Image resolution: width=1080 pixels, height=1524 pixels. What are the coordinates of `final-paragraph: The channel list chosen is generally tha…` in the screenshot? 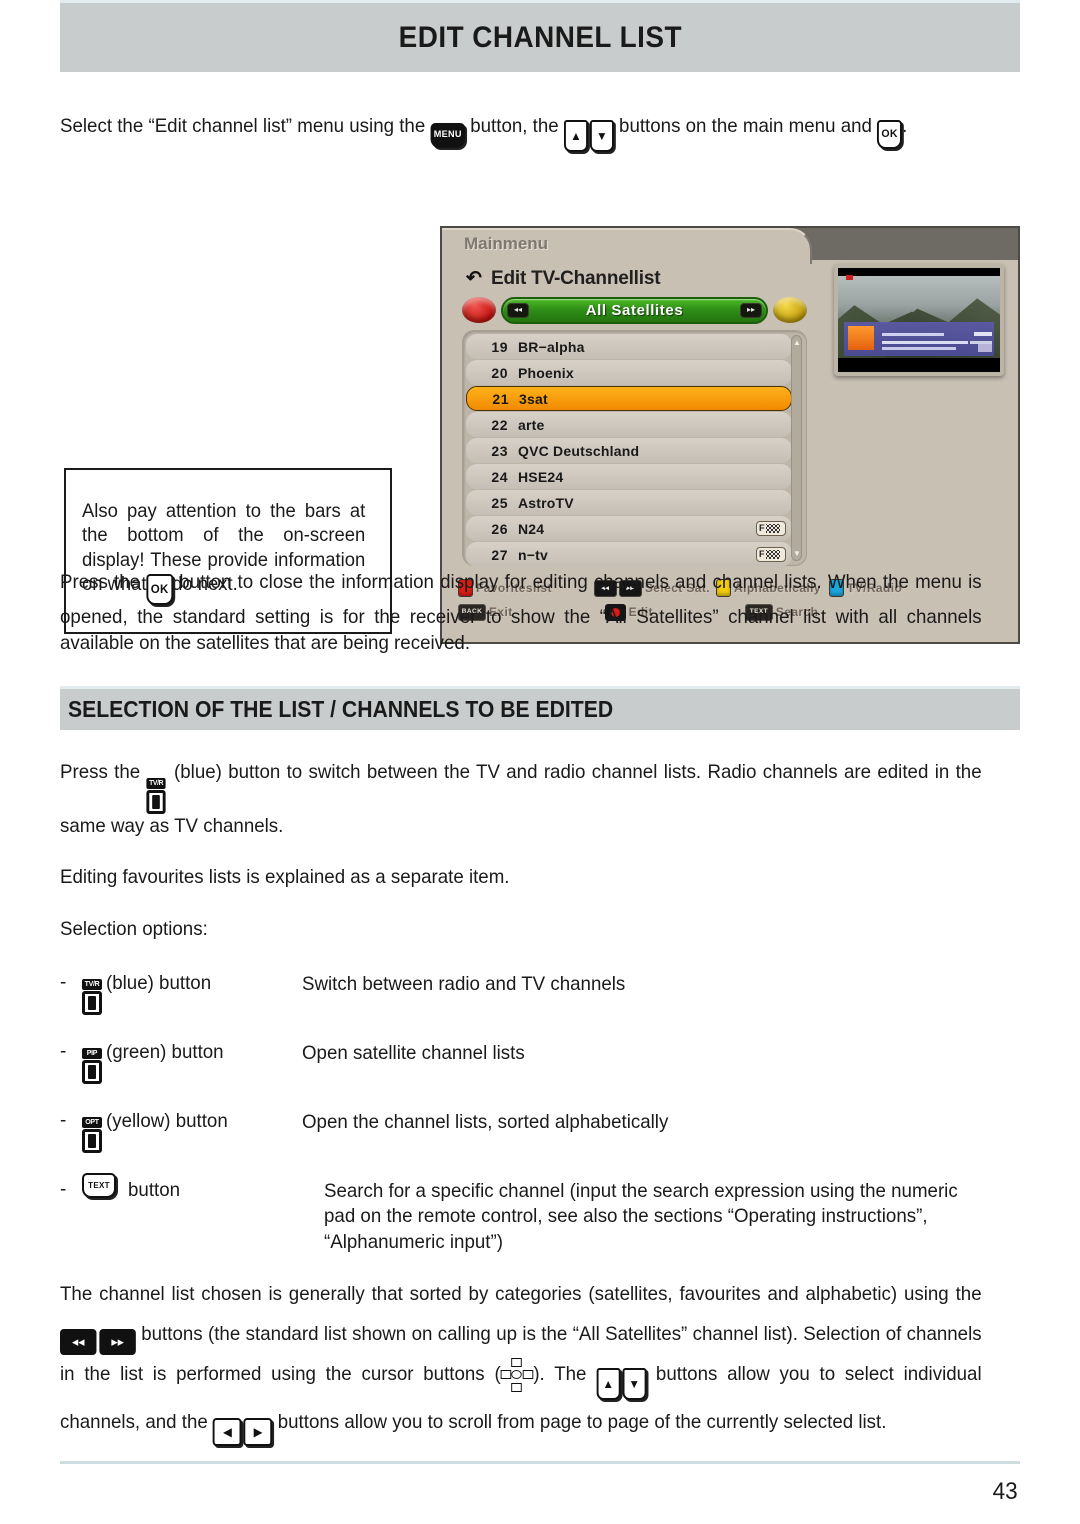 It's located at (521, 1363).